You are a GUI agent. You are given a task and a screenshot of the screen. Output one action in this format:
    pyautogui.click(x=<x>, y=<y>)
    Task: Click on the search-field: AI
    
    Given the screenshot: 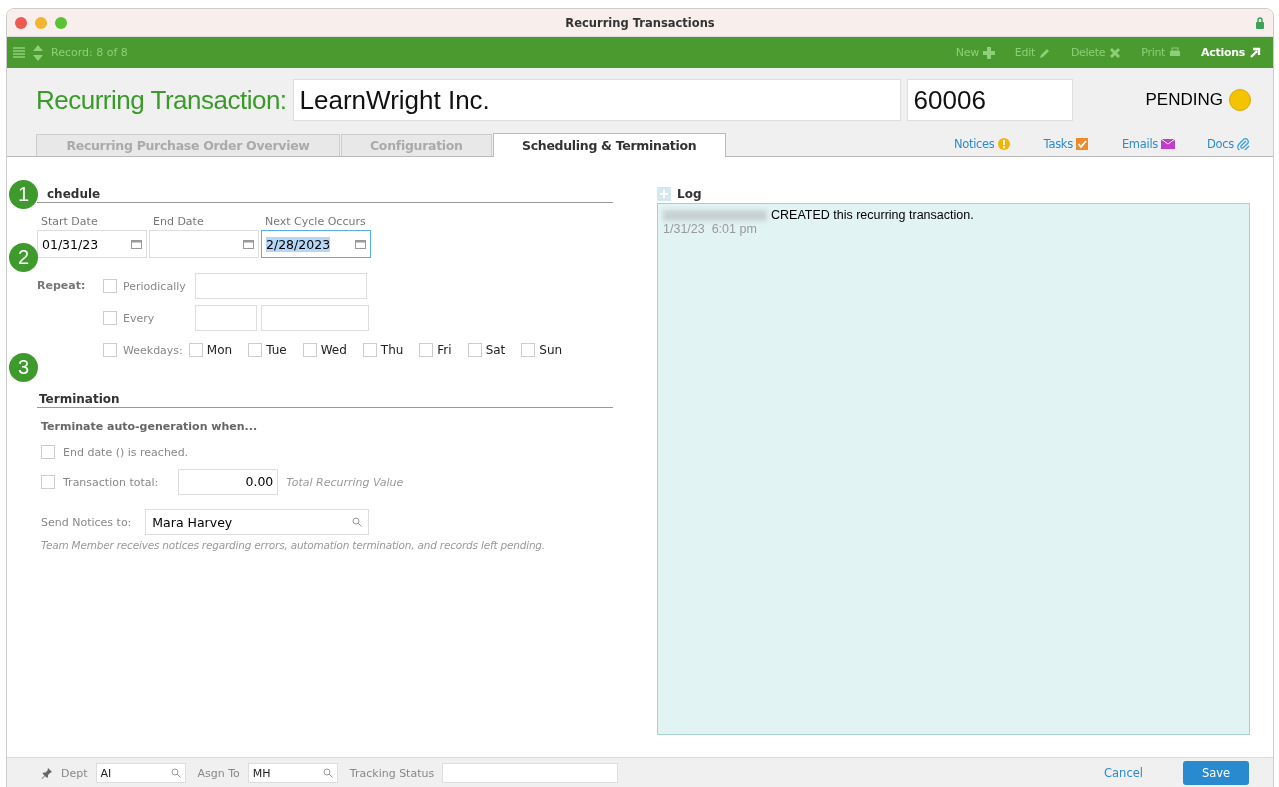 What is the action you would take?
    pyautogui.click(x=140, y=773)
    